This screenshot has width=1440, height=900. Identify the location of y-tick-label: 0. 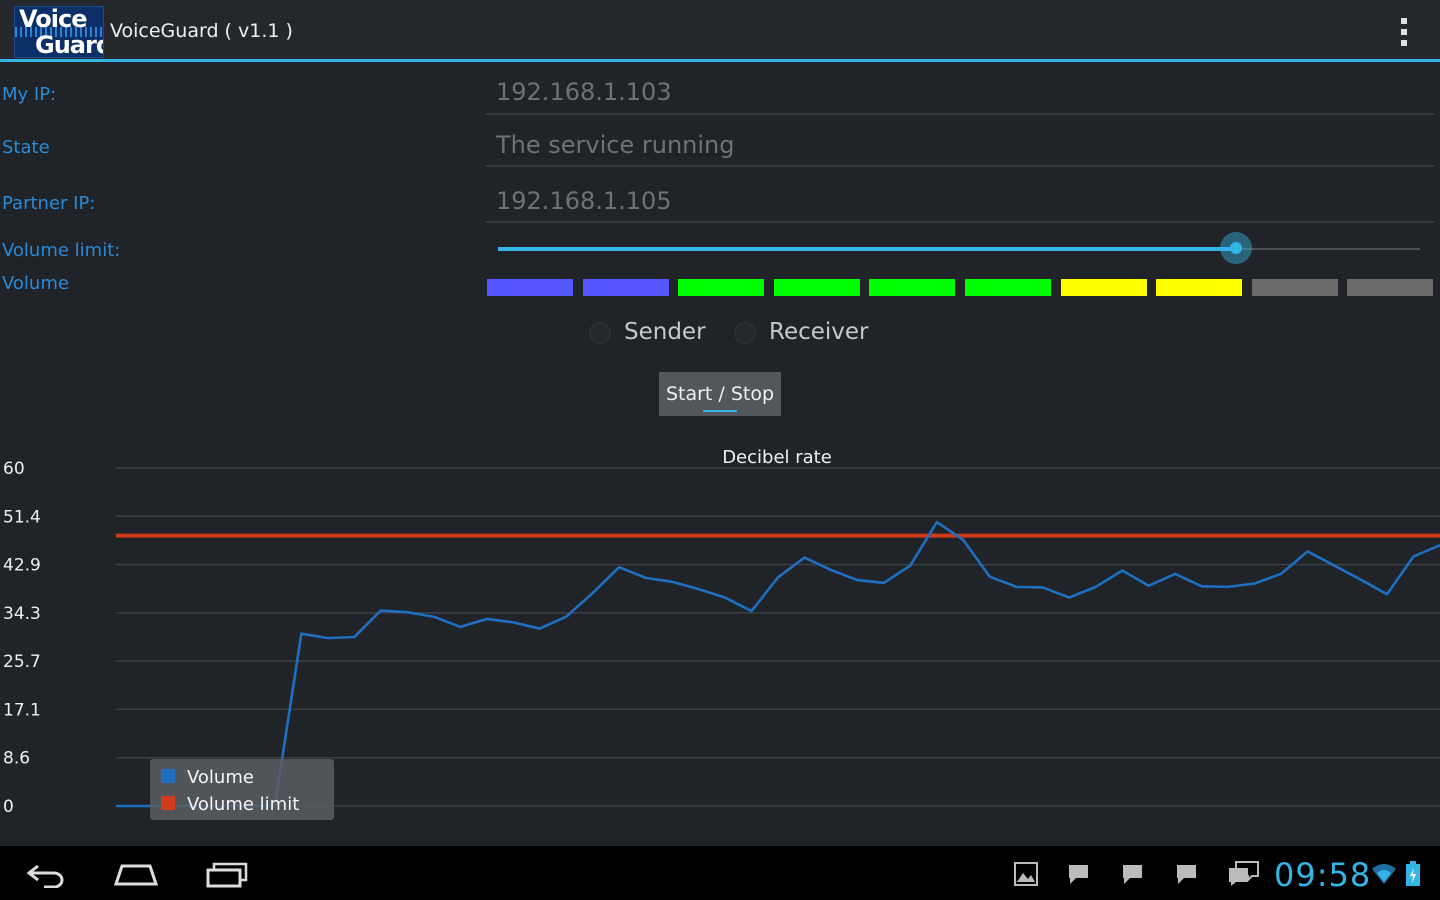
(8, 807).